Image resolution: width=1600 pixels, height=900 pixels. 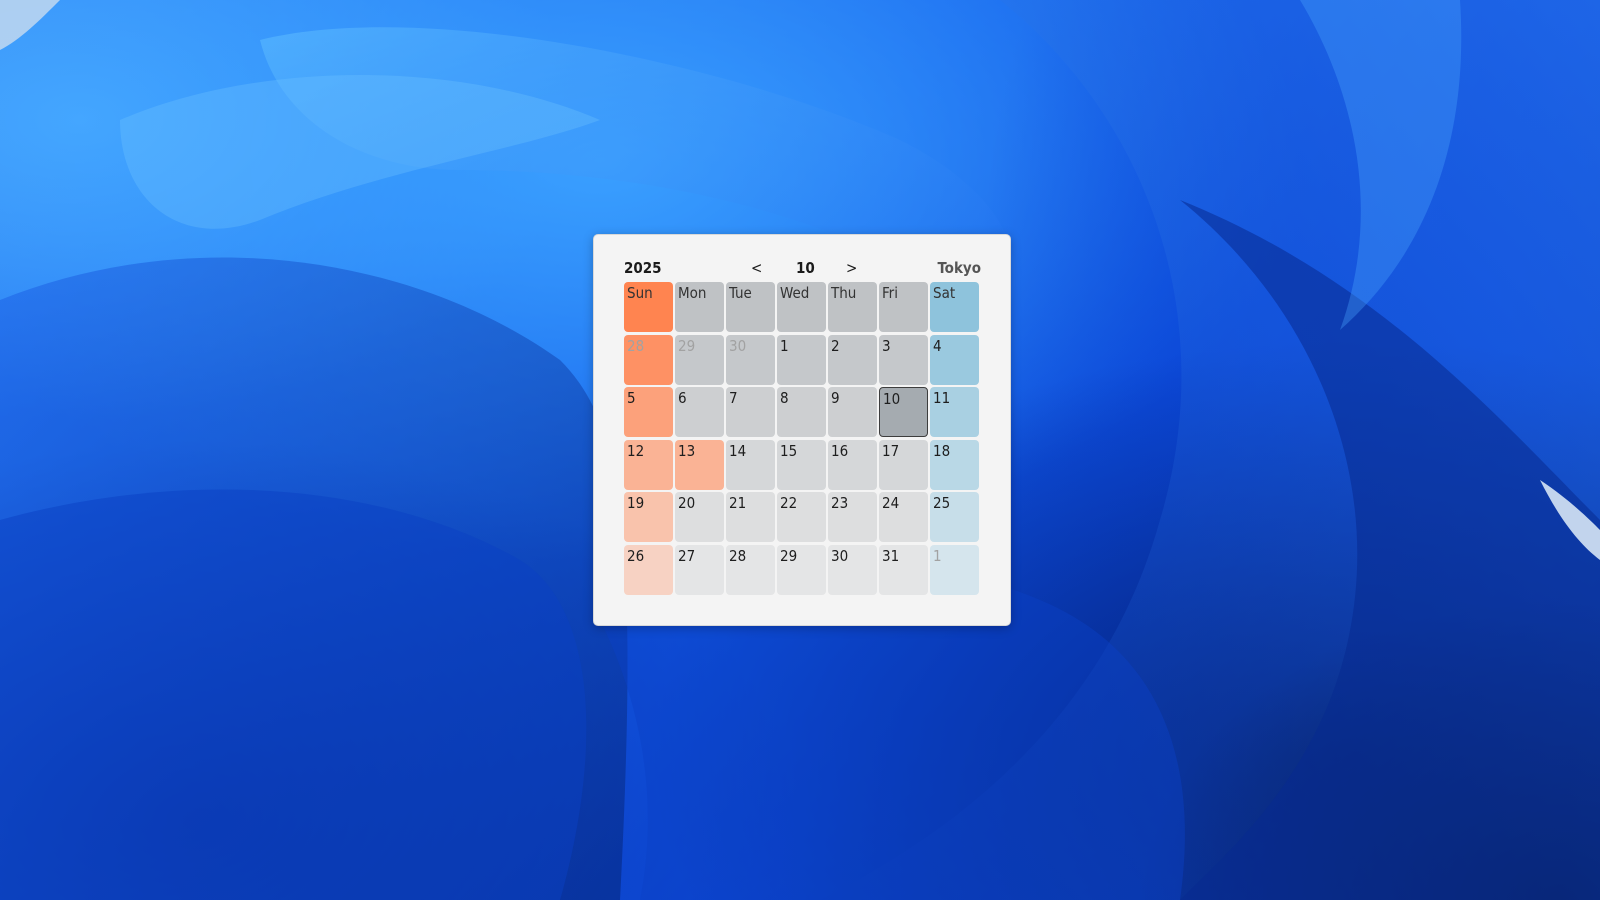 I want to click on day-cell: 2, so click(x=852, y=359).